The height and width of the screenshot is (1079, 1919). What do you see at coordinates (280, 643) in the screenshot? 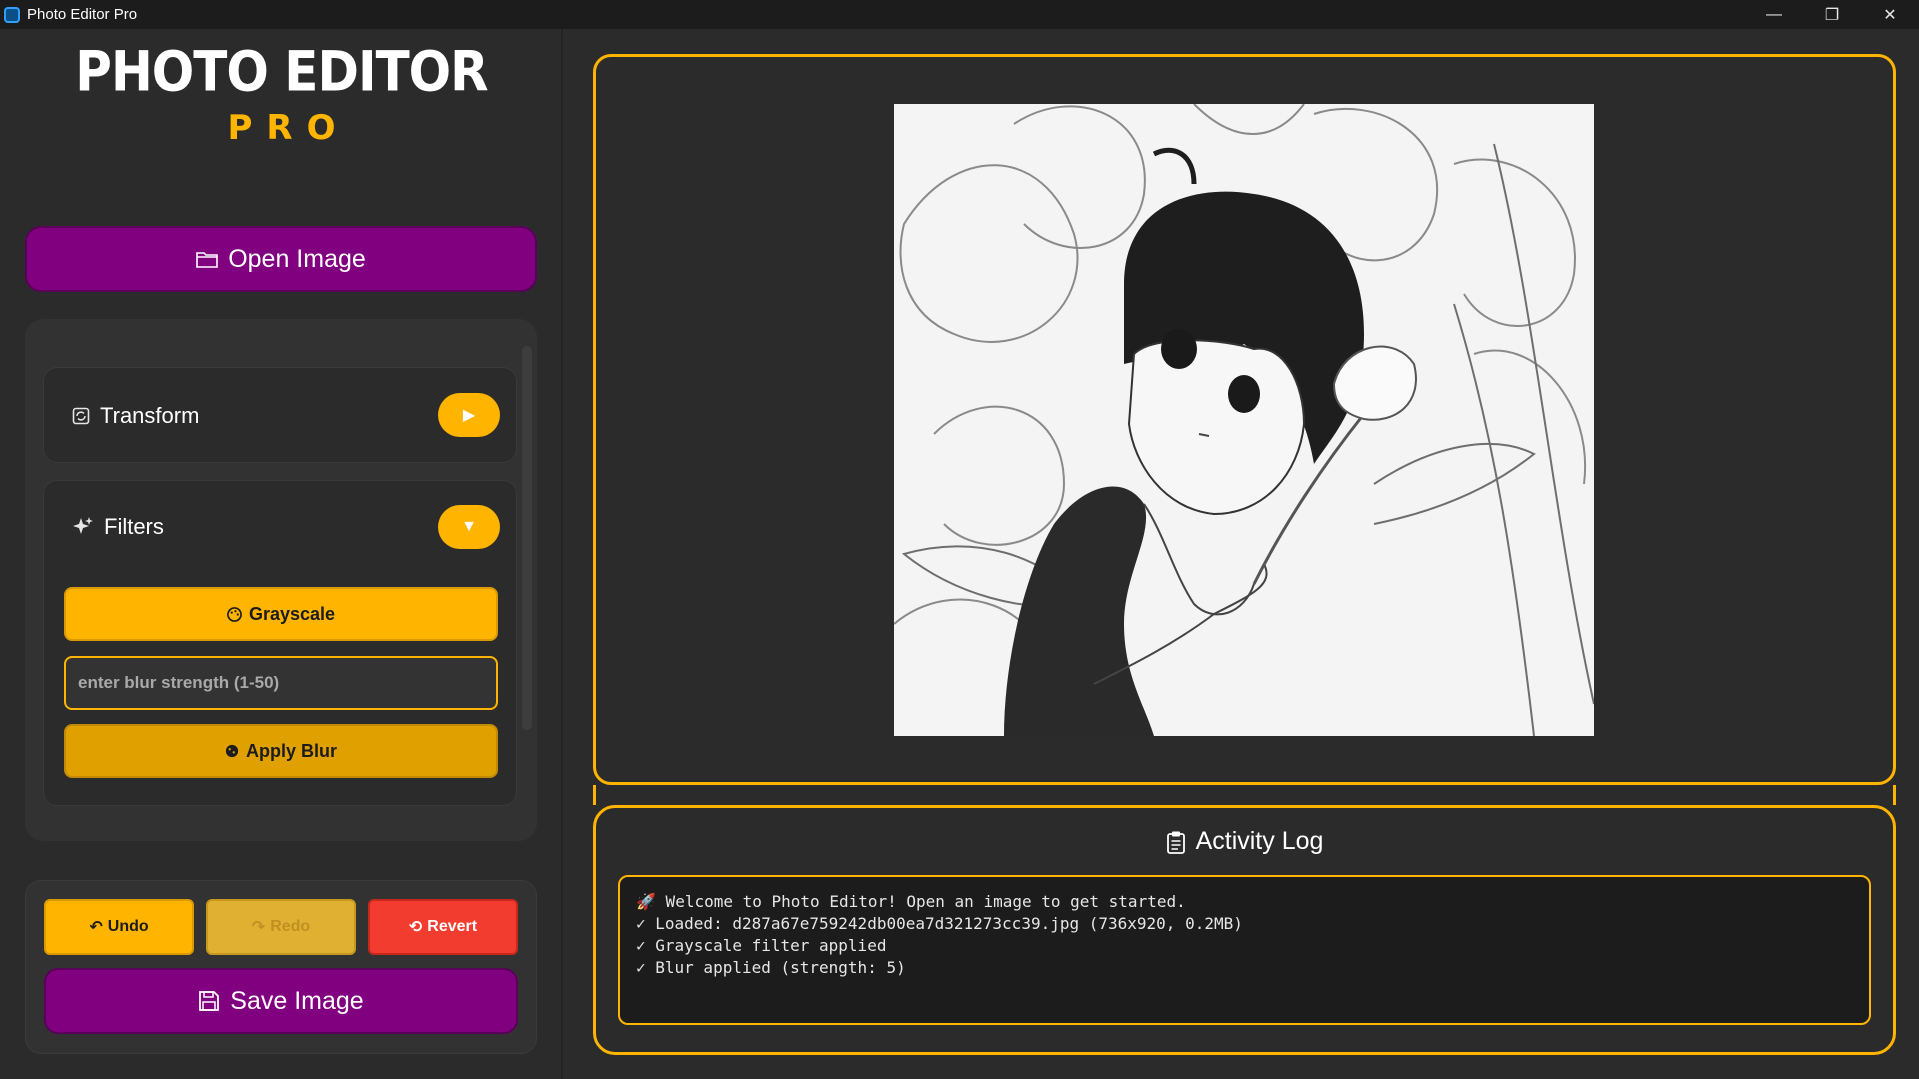
I see `filters-section: Filters ▼ Grayscale Apply Blur` at bounding box center [280, 643].